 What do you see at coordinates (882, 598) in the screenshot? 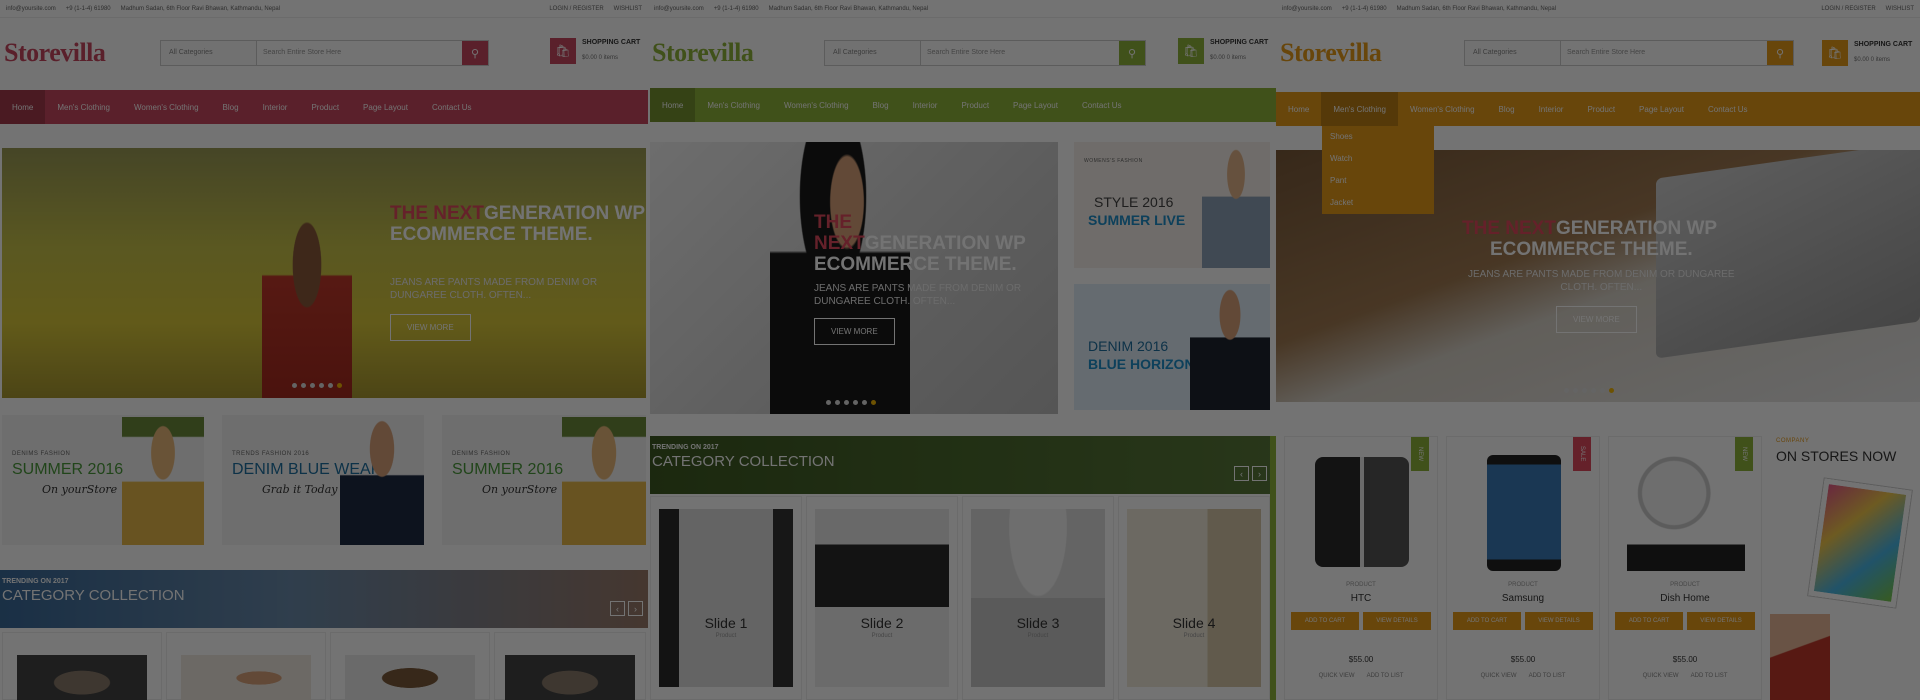
I see `collection-slide-2: Slide 2 Product` at bounding box center [882, 598].